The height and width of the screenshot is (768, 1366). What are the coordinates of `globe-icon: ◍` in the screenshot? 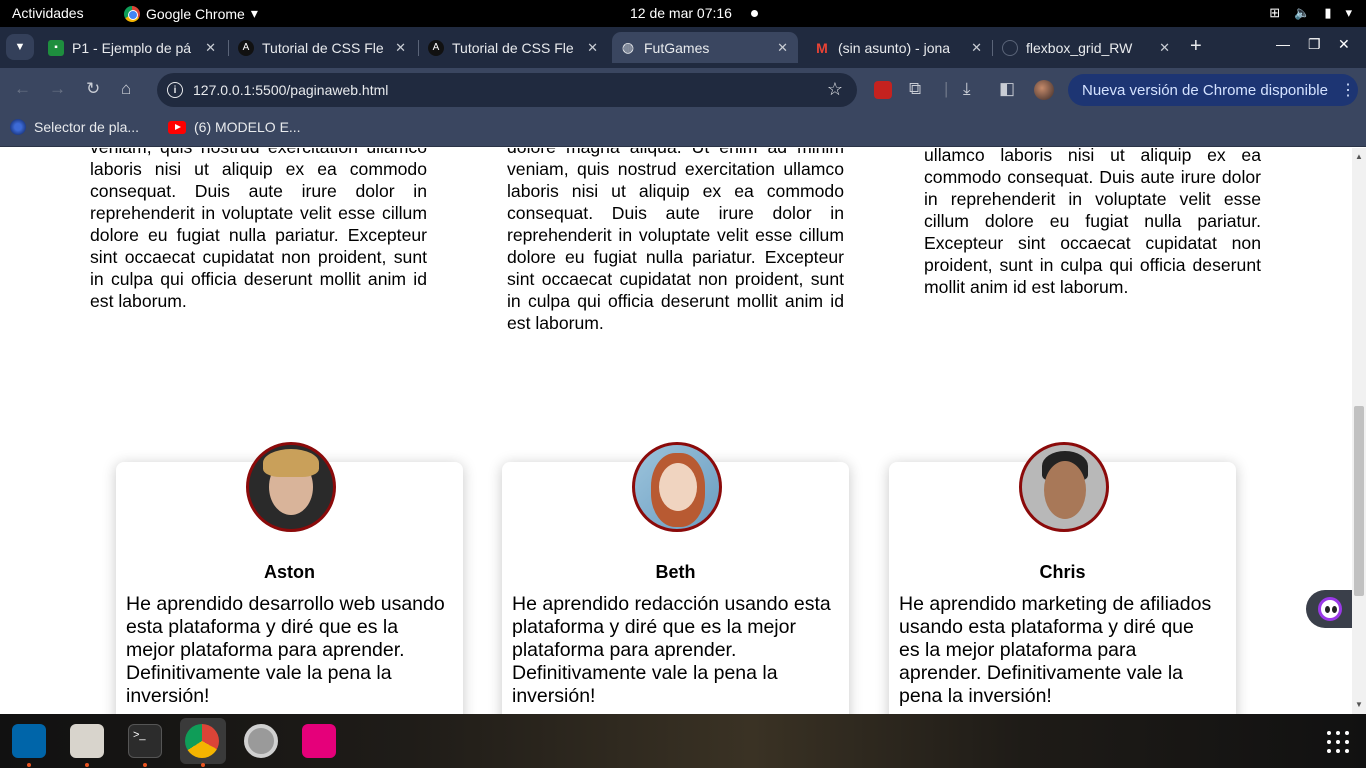 It's located at (628, 47).